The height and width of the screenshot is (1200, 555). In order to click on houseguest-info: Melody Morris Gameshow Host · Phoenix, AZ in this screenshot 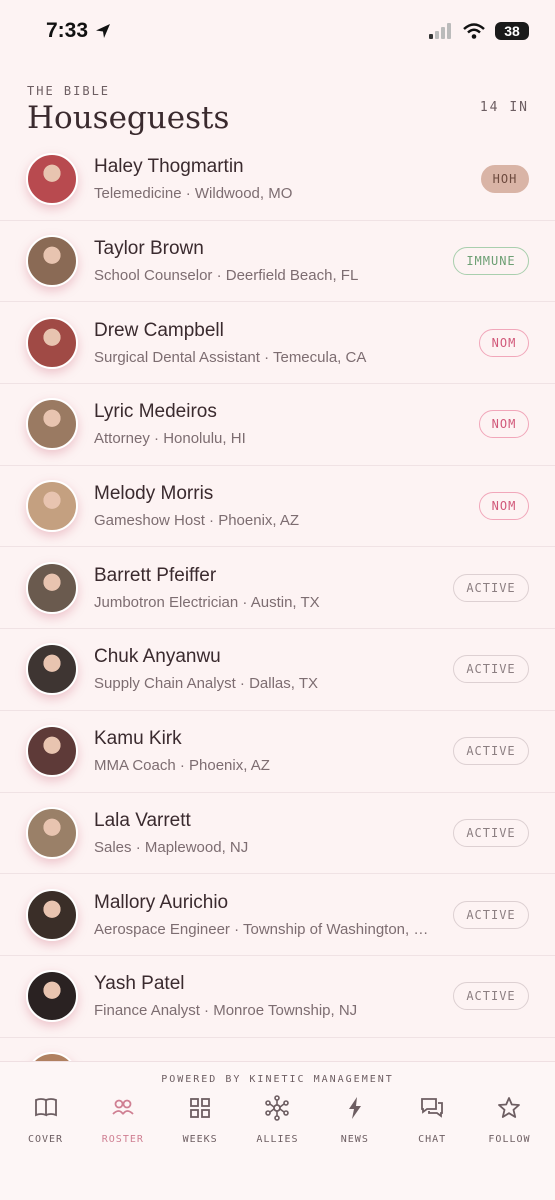, I will do `click(286, 506)`.